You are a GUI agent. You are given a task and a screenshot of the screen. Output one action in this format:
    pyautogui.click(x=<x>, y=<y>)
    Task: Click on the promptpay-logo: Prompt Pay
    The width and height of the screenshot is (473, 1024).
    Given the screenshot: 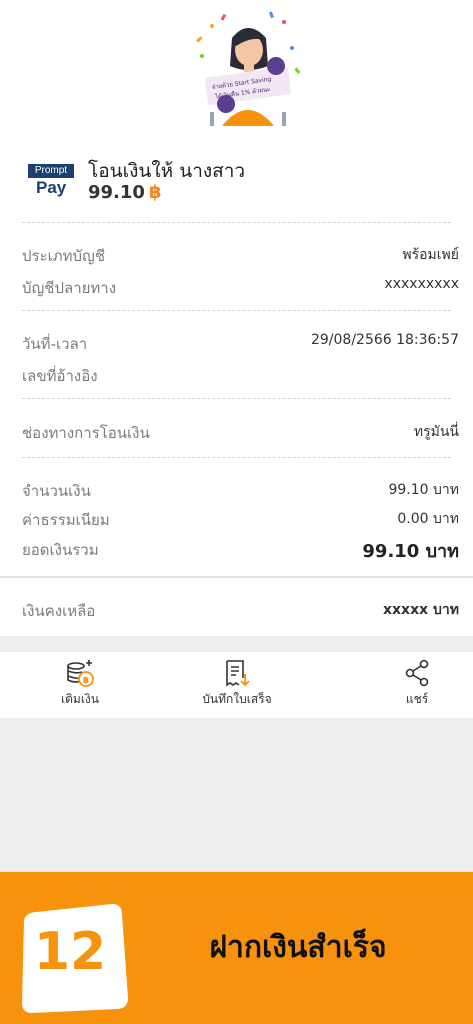 What is the action you would take?
    pyautogui.click(x=51, y=182)
    